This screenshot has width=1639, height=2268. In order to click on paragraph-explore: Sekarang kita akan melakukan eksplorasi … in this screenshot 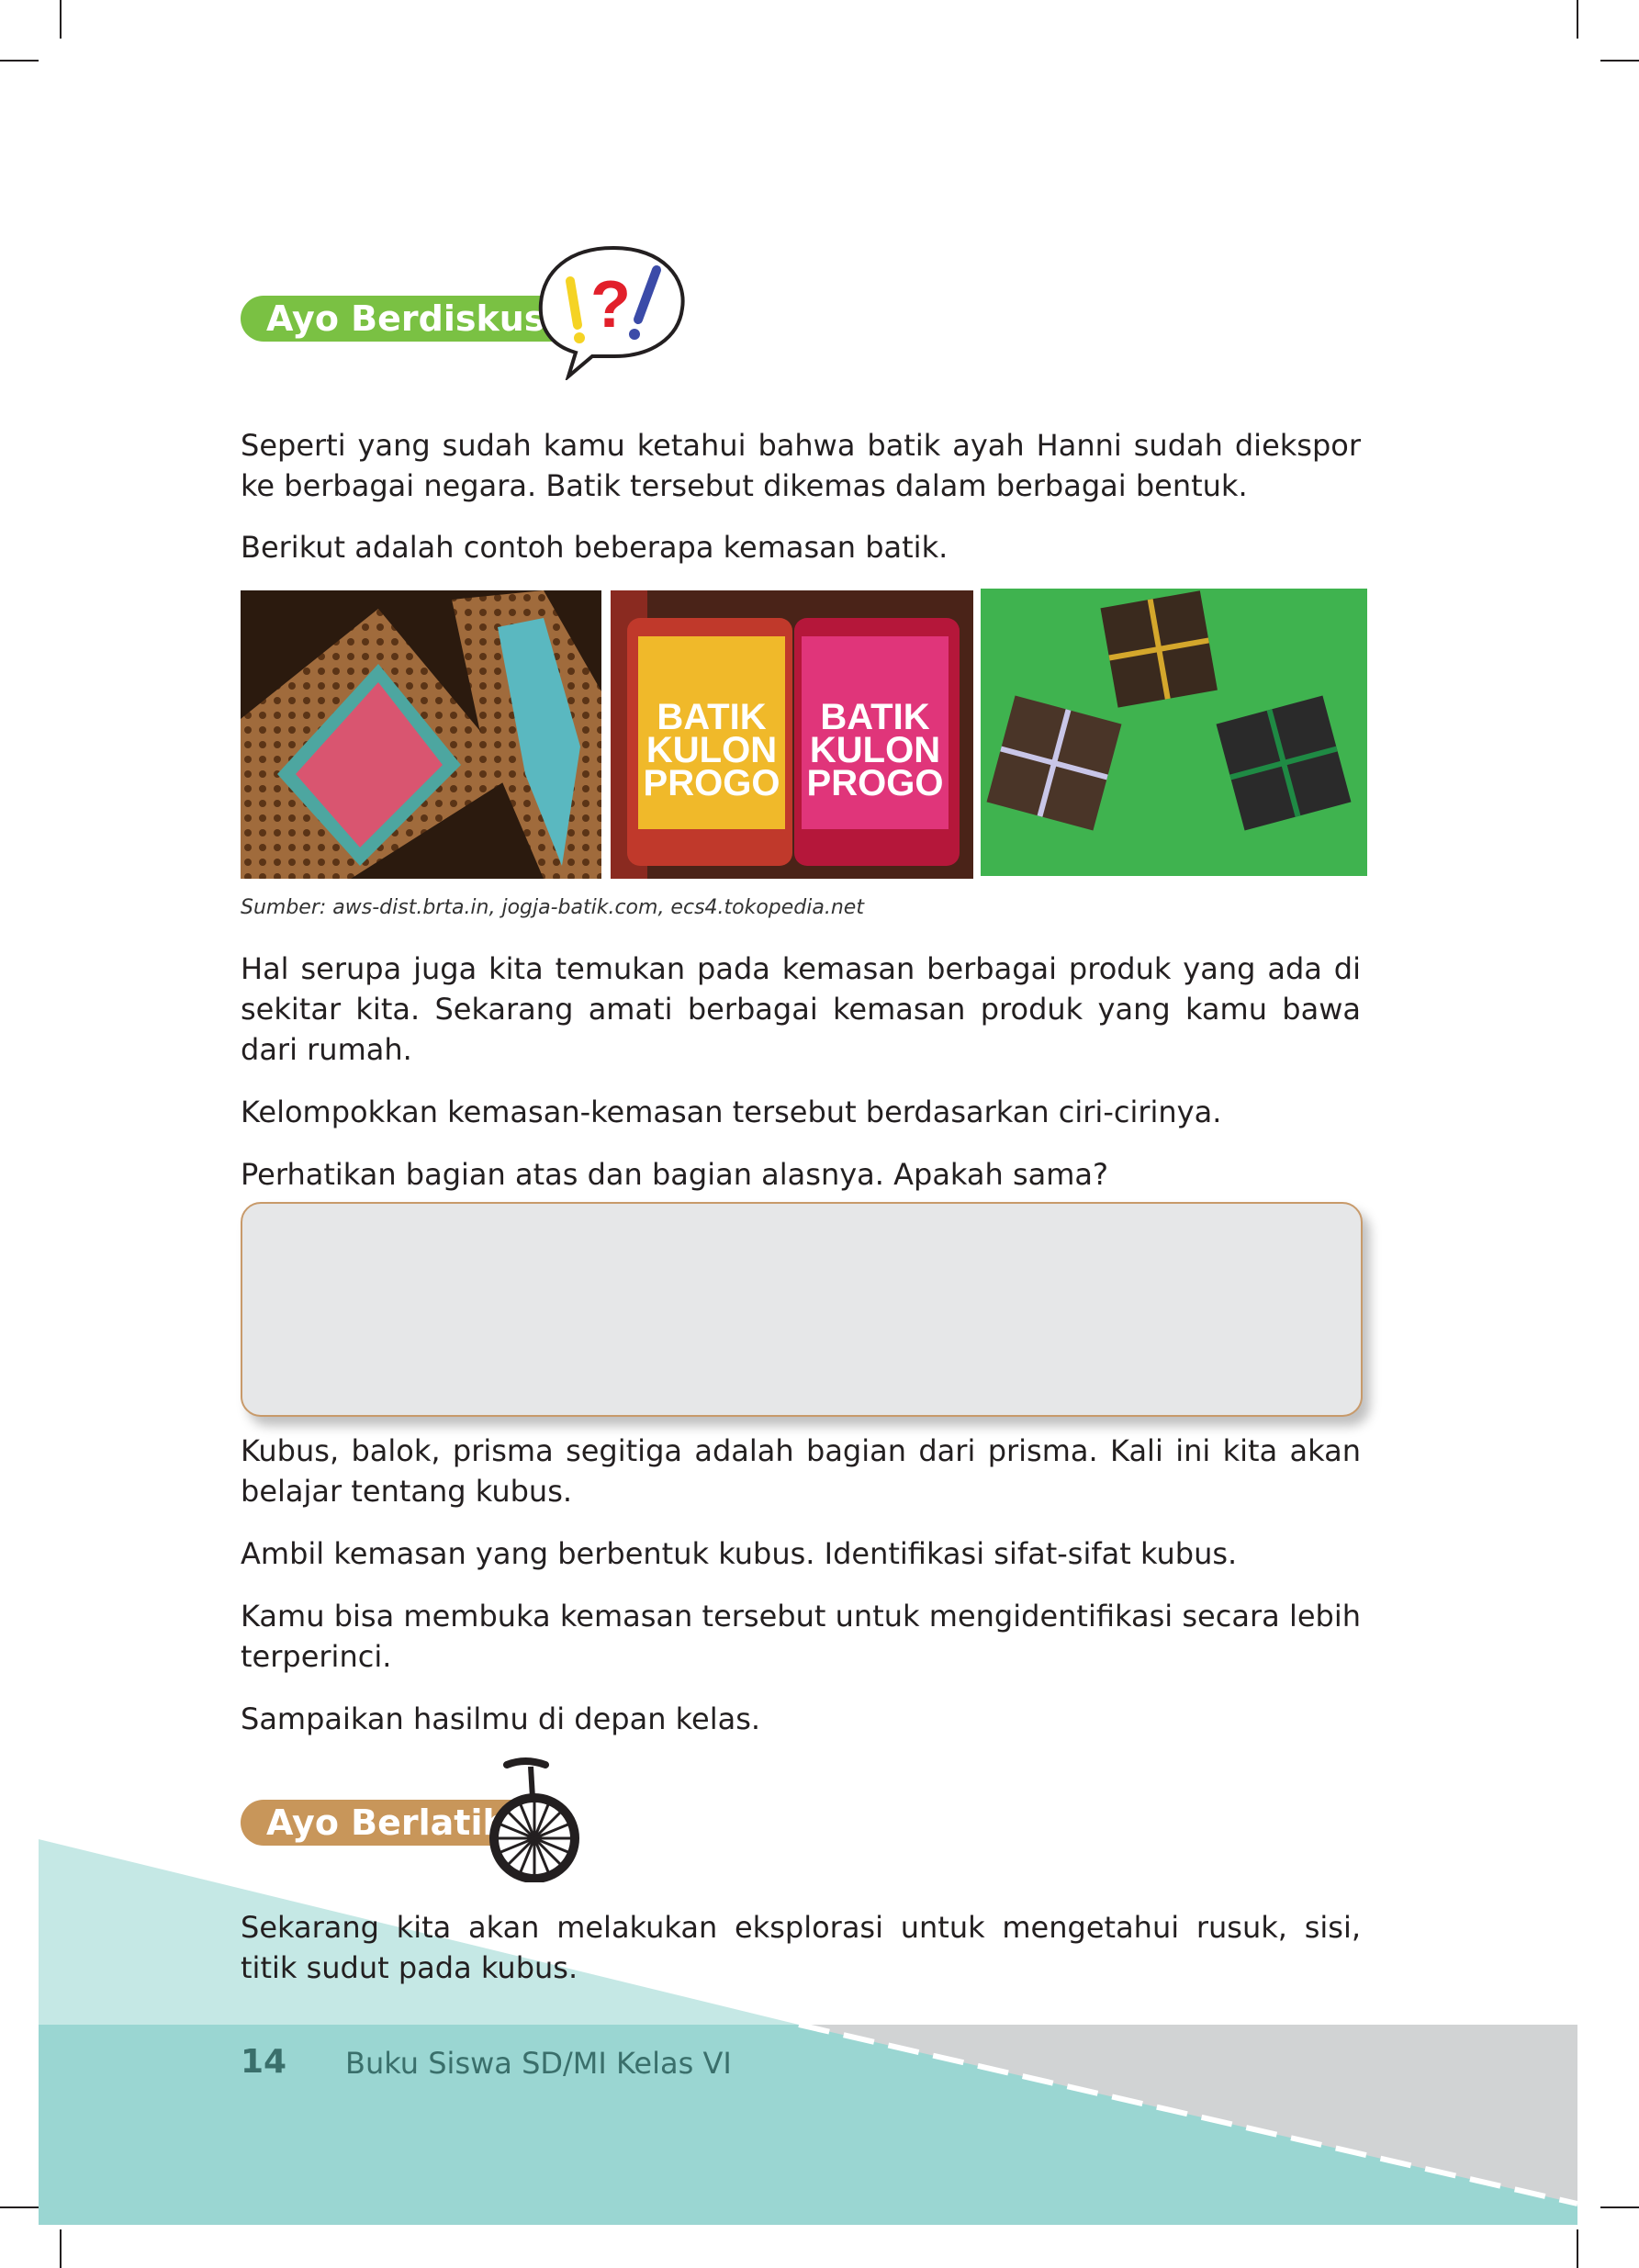, I will do `click(801, 1948)`.